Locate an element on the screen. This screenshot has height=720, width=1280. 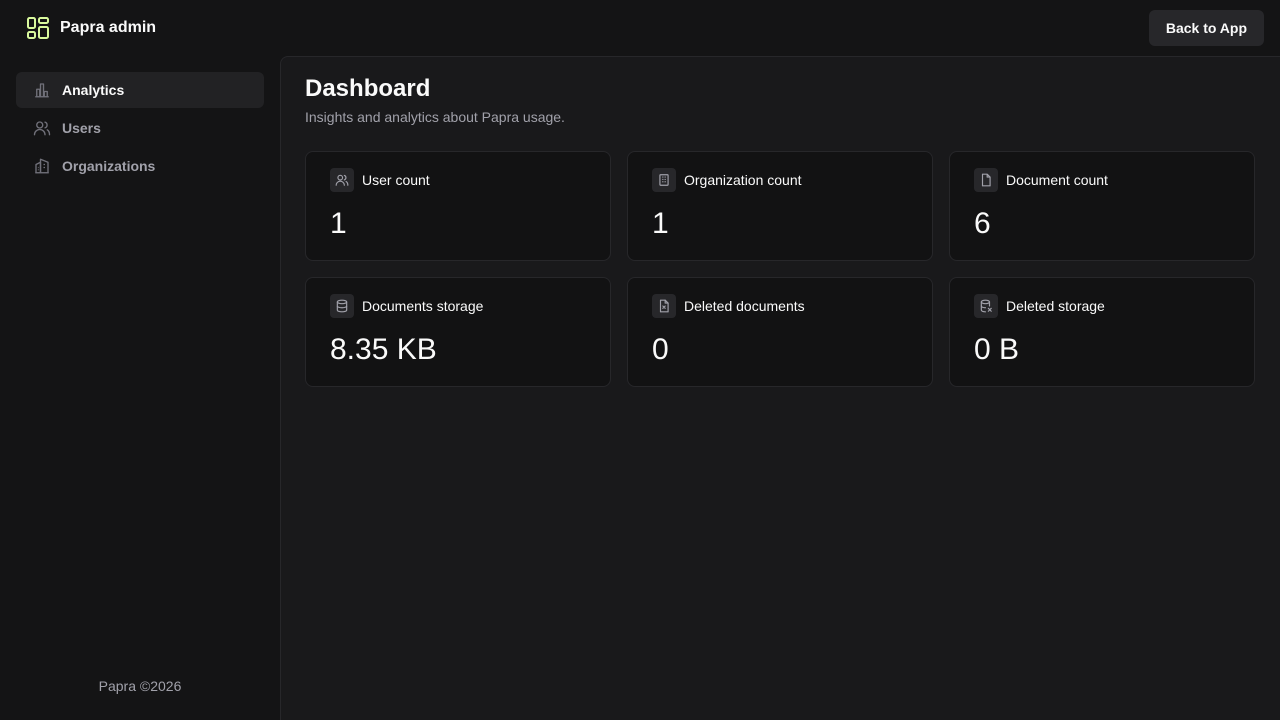
stat-card-header: Documents storage is located at coordinates (458, 306).